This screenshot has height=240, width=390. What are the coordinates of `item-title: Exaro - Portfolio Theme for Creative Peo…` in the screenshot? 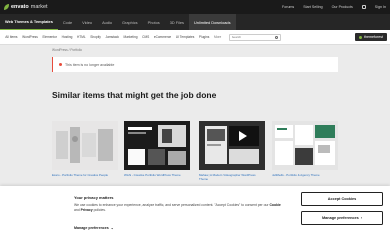 It's located at (85, 175).